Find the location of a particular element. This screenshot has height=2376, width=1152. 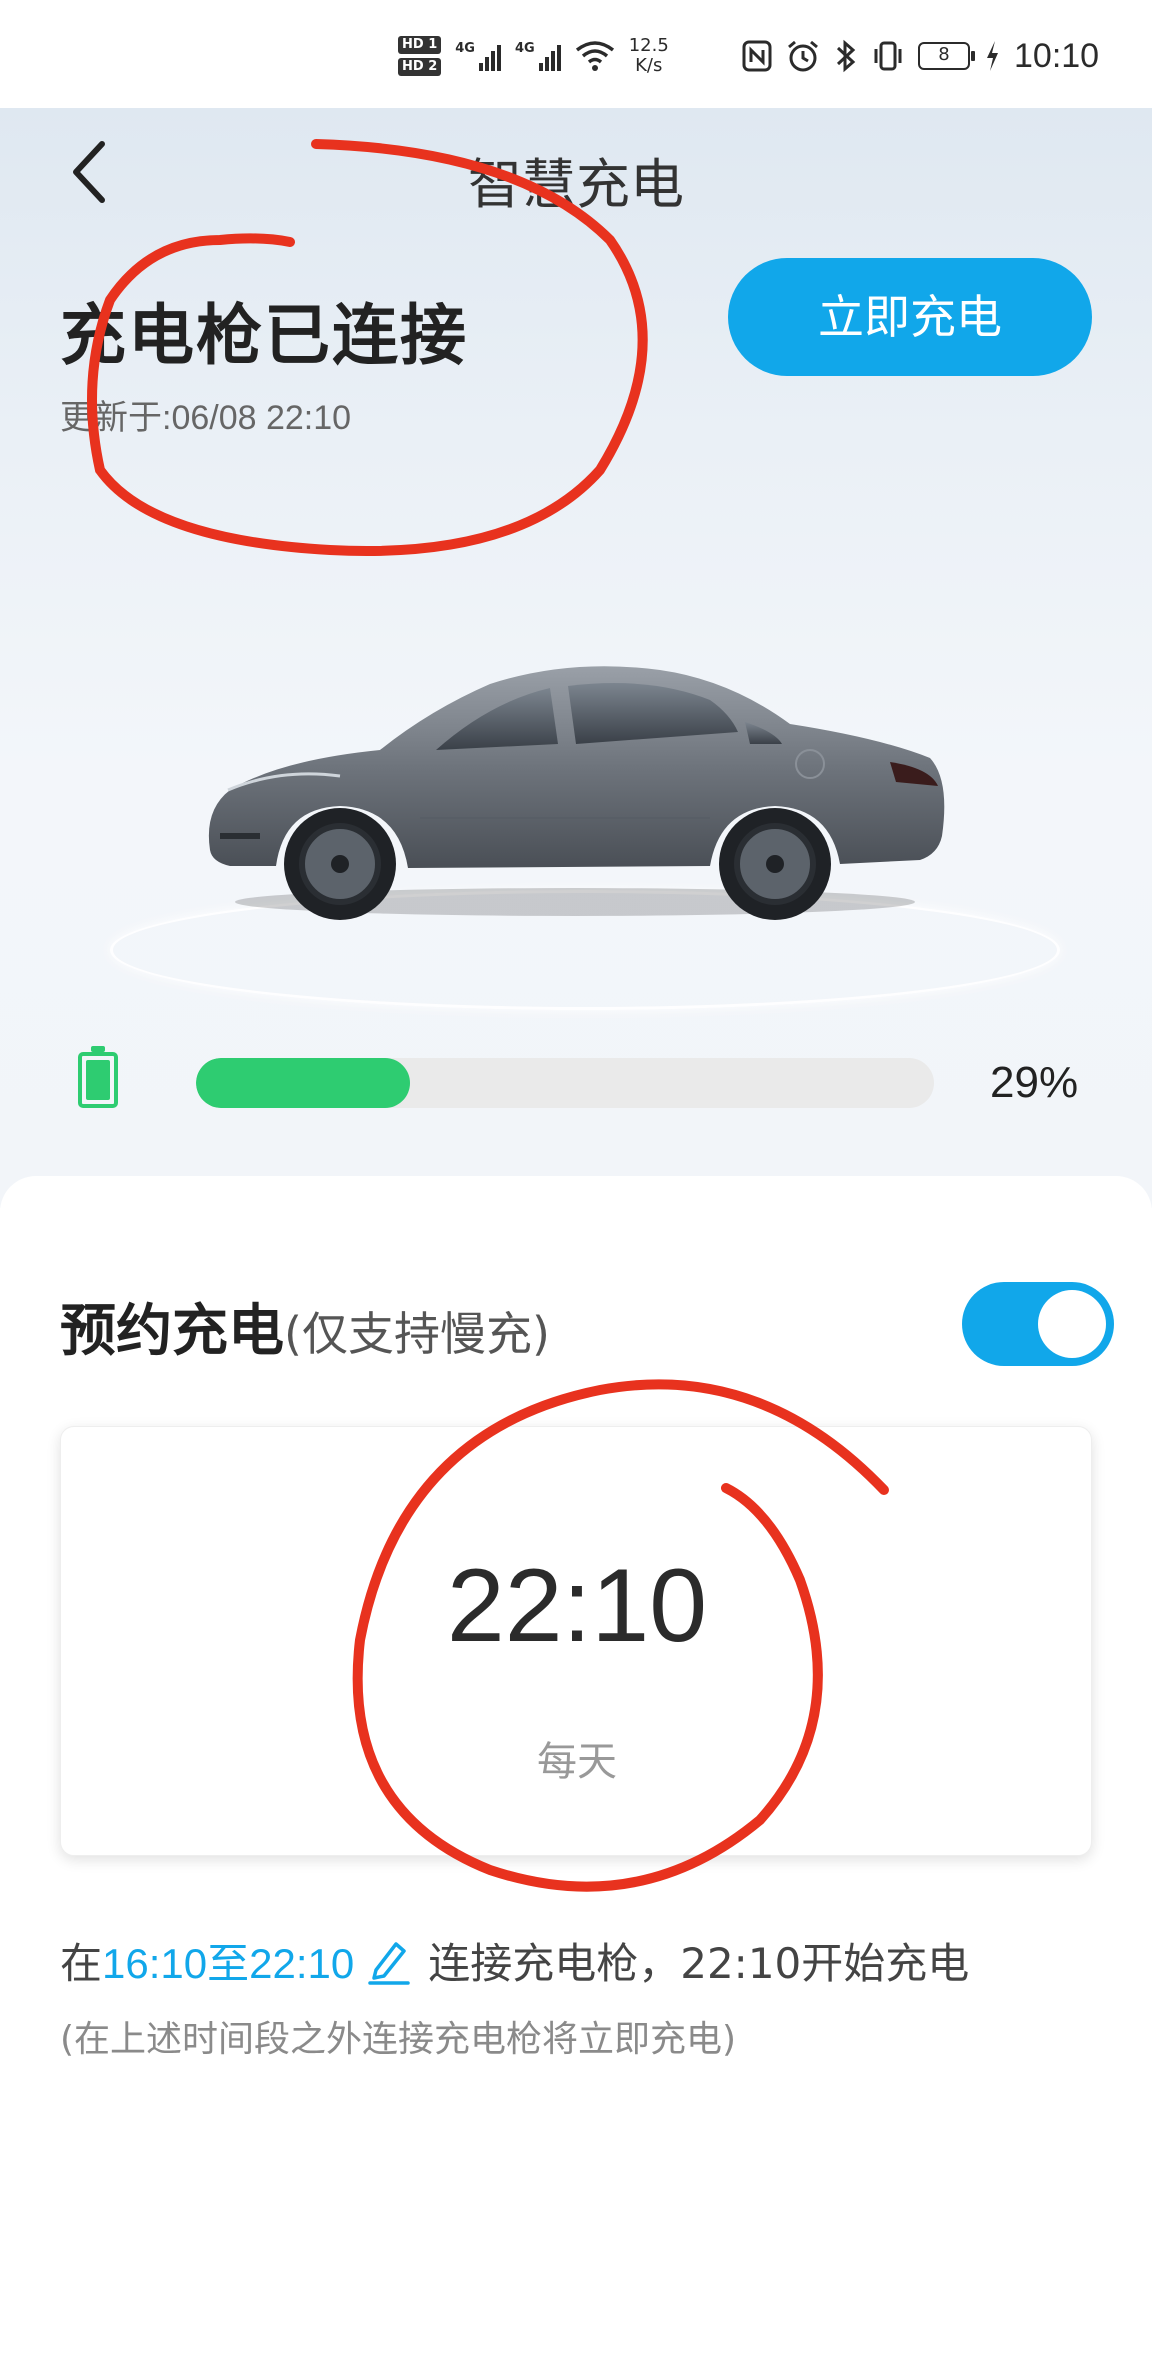

toggle-knob is located at coordinates (1072, 1324).